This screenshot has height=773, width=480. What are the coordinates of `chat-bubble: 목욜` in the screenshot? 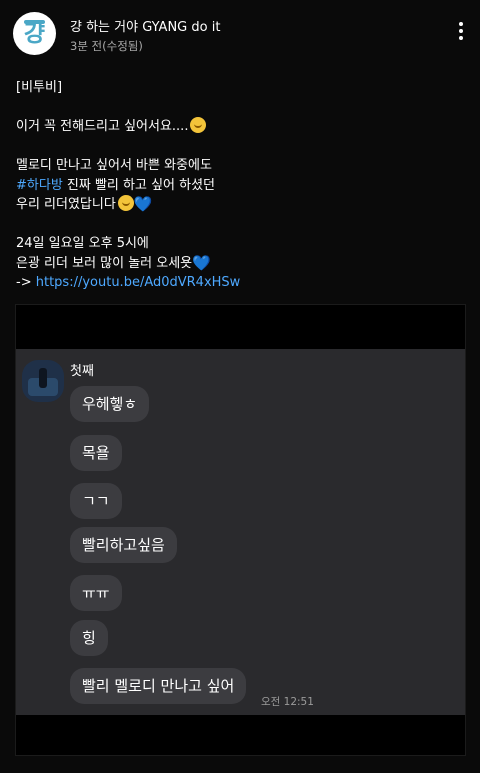 It's located at (96, 453).